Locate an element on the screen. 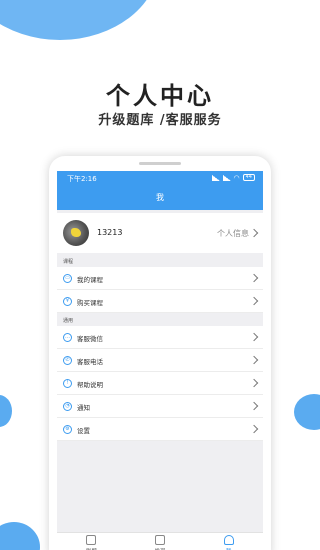 The image size is (320, 550). list-item-phone-support: ✆ 客服电话 is located at coordinates (160, 360).